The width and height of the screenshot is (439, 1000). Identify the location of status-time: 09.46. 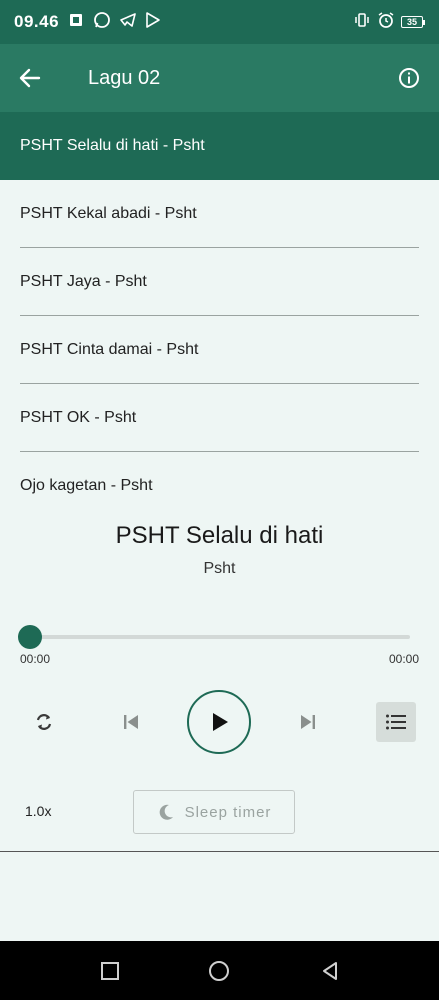
(37, 21).